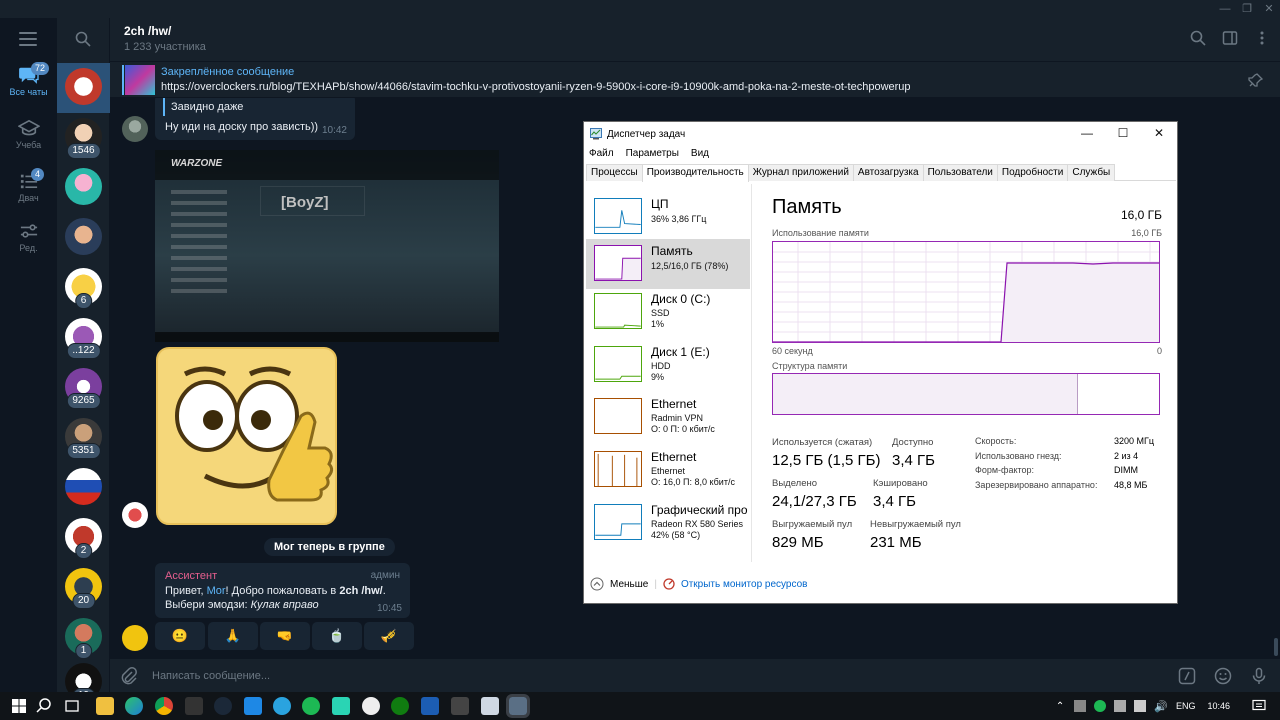 This screenshot has width=1280, height=720. I want to click on tm-menu-options: Параметры, so click(652, 153).